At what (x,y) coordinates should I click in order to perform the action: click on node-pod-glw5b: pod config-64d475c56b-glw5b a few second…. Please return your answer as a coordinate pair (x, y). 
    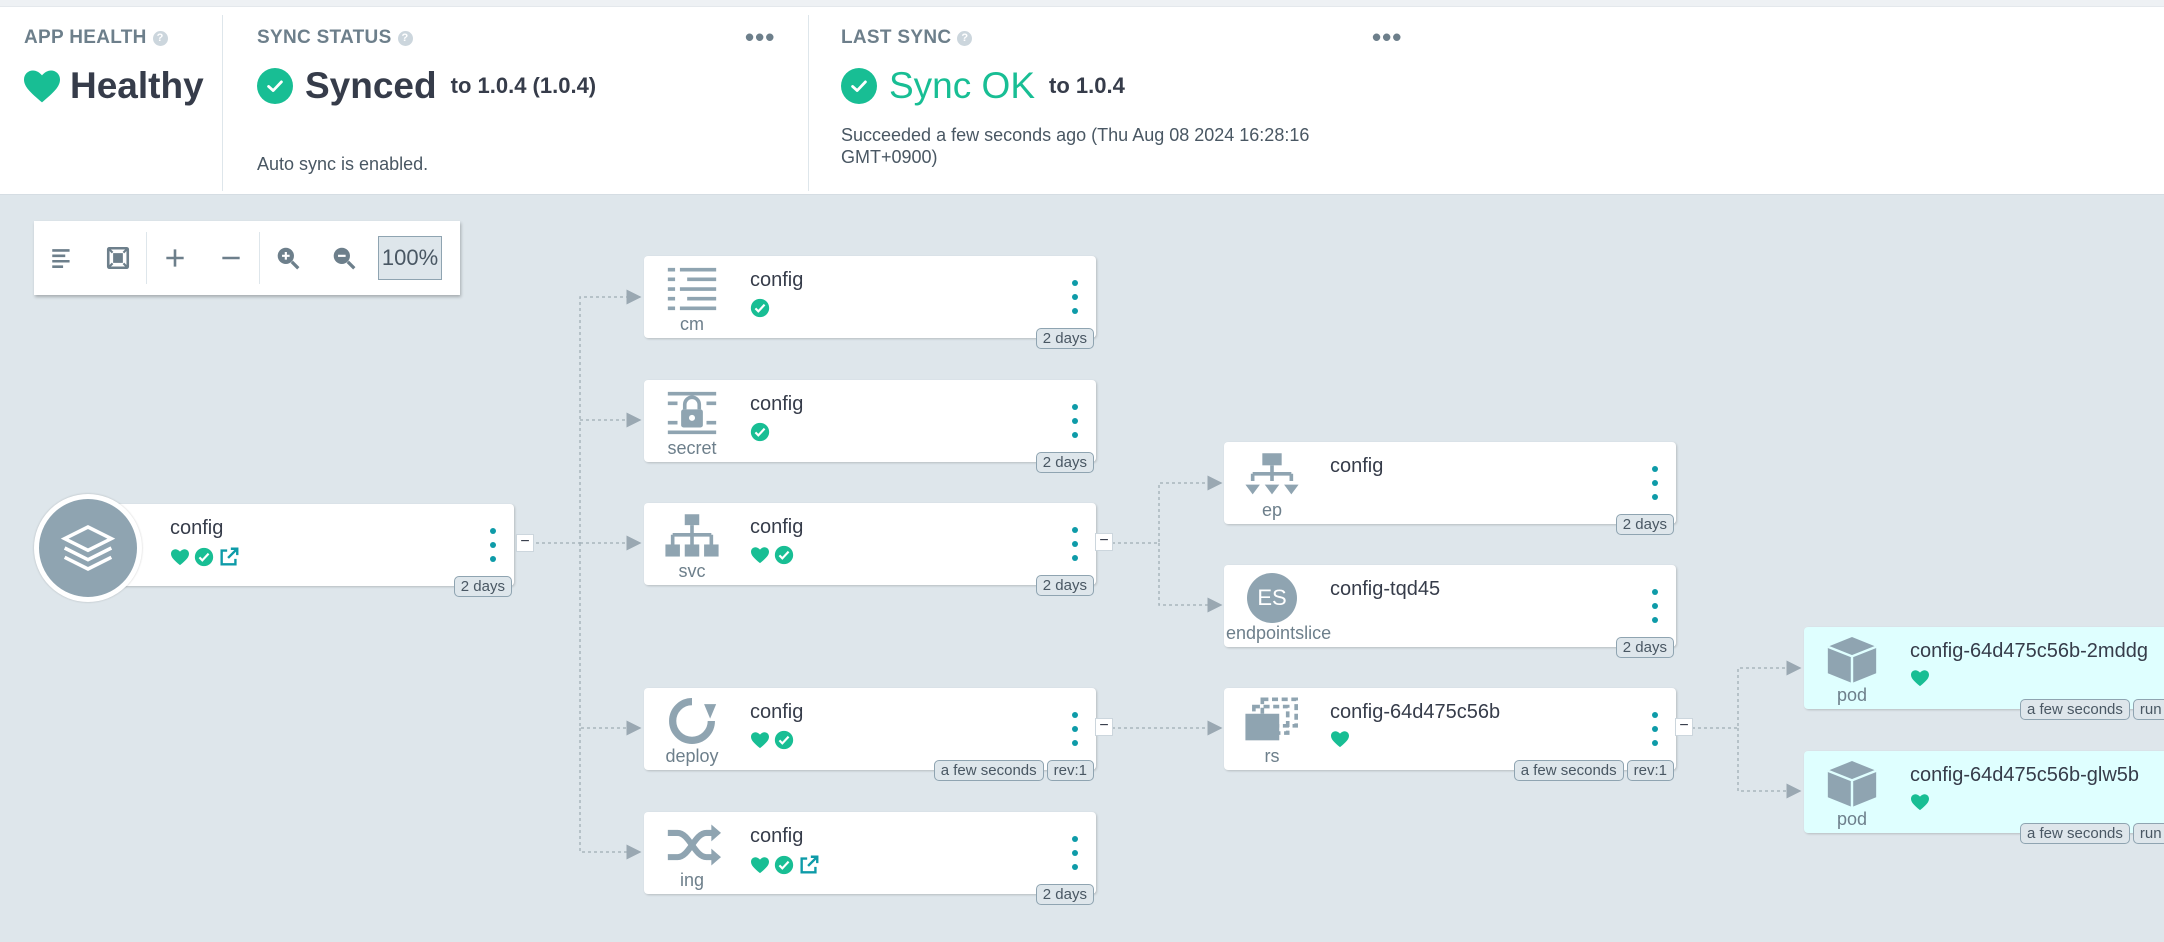
    Looking at the image, I should click on (1984, 797).